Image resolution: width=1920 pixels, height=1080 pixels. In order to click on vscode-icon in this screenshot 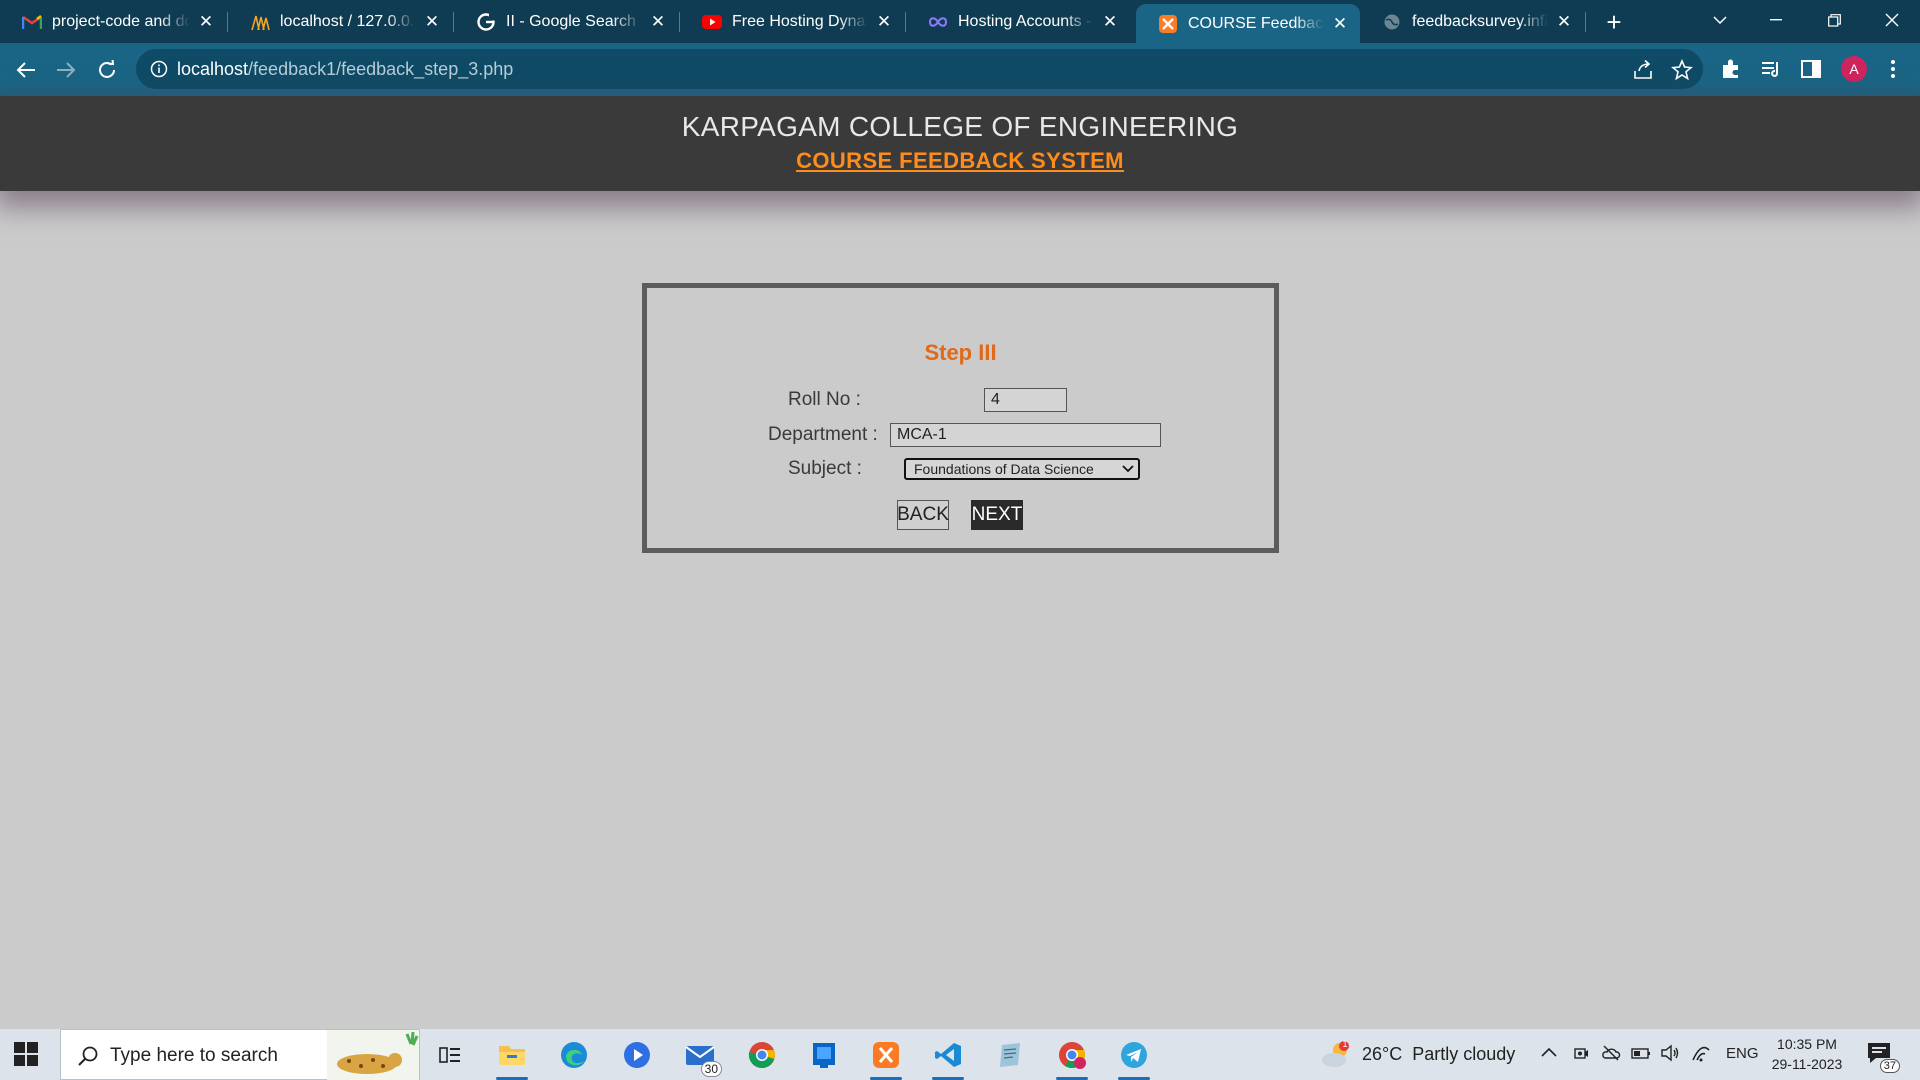, I will do `click(948, 1058)`.